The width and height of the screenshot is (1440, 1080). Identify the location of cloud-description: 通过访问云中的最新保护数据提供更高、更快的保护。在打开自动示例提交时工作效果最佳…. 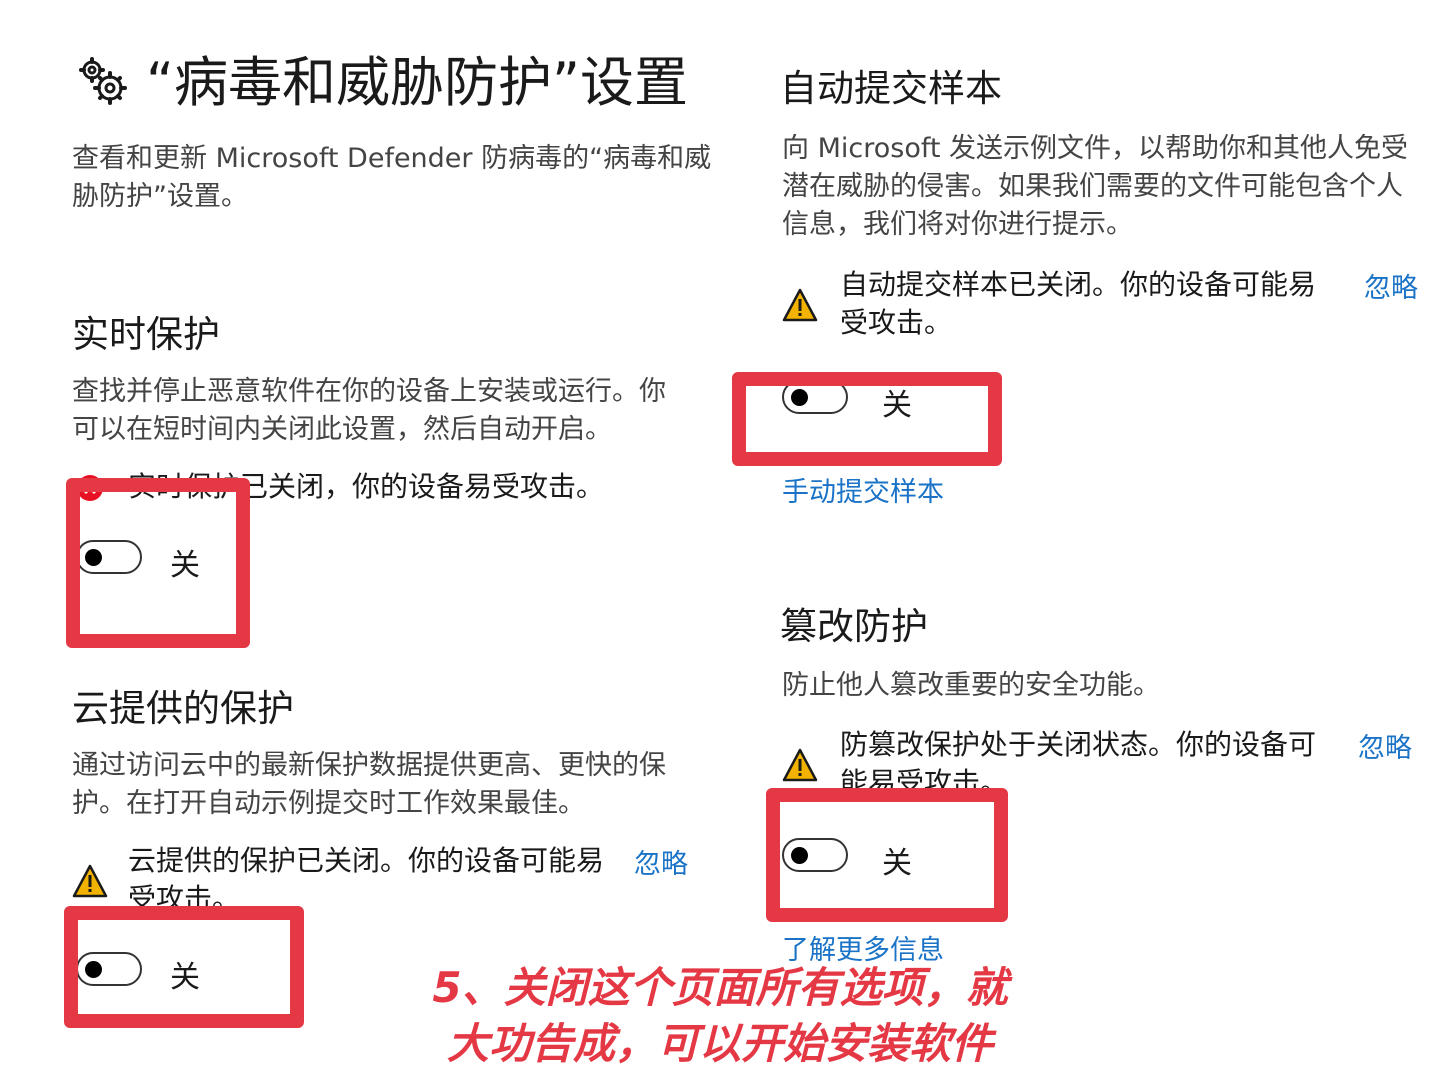
(369, 784).